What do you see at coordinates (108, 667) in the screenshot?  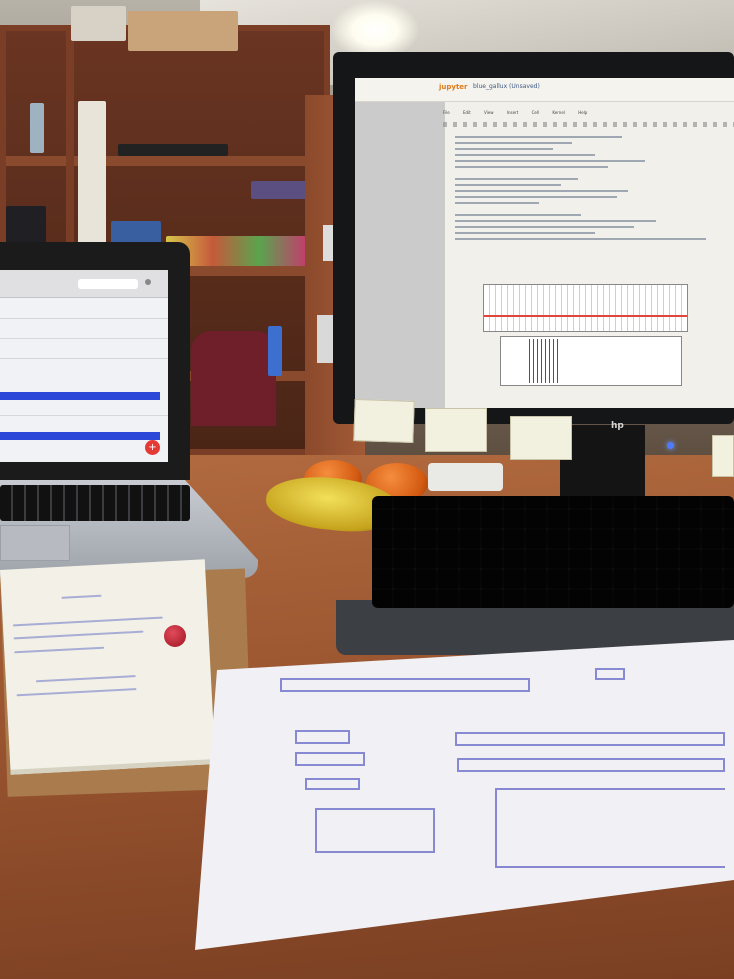 I see `handwritten-notepad` at bounding box center [108, 667].